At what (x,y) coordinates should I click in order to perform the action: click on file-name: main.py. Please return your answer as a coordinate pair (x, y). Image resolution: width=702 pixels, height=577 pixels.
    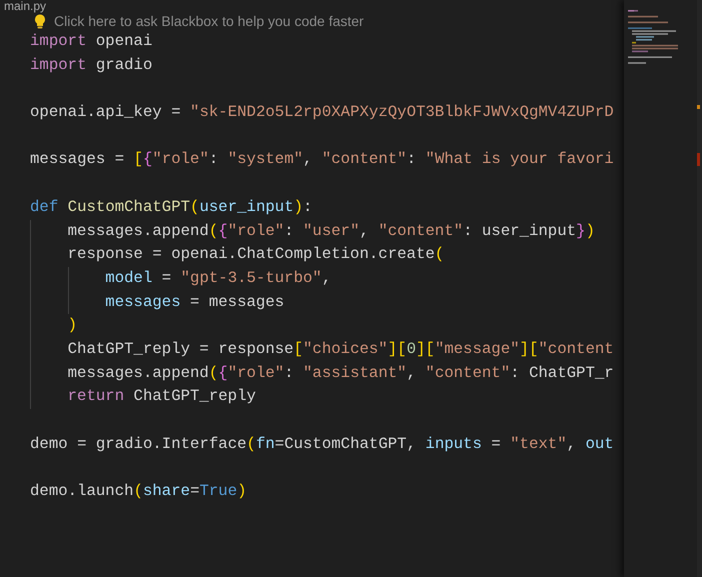
    Looking at the image, I should click on (25, 6).